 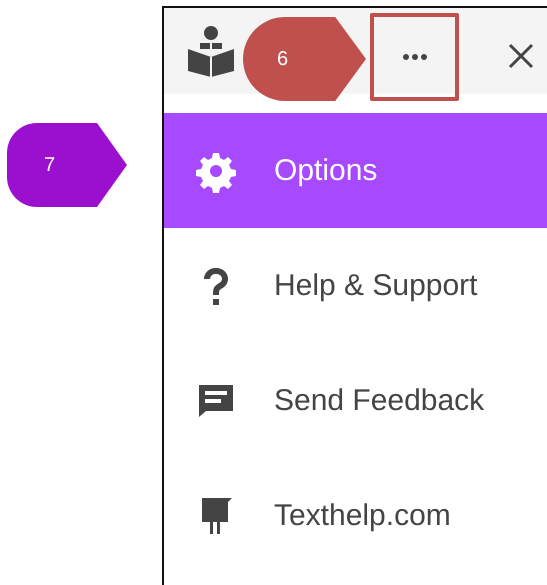 What do you see at coordinates (355, 400) in the screenshot?
I see `menu-item: Send Feedback` at bounding box center [355, 400].